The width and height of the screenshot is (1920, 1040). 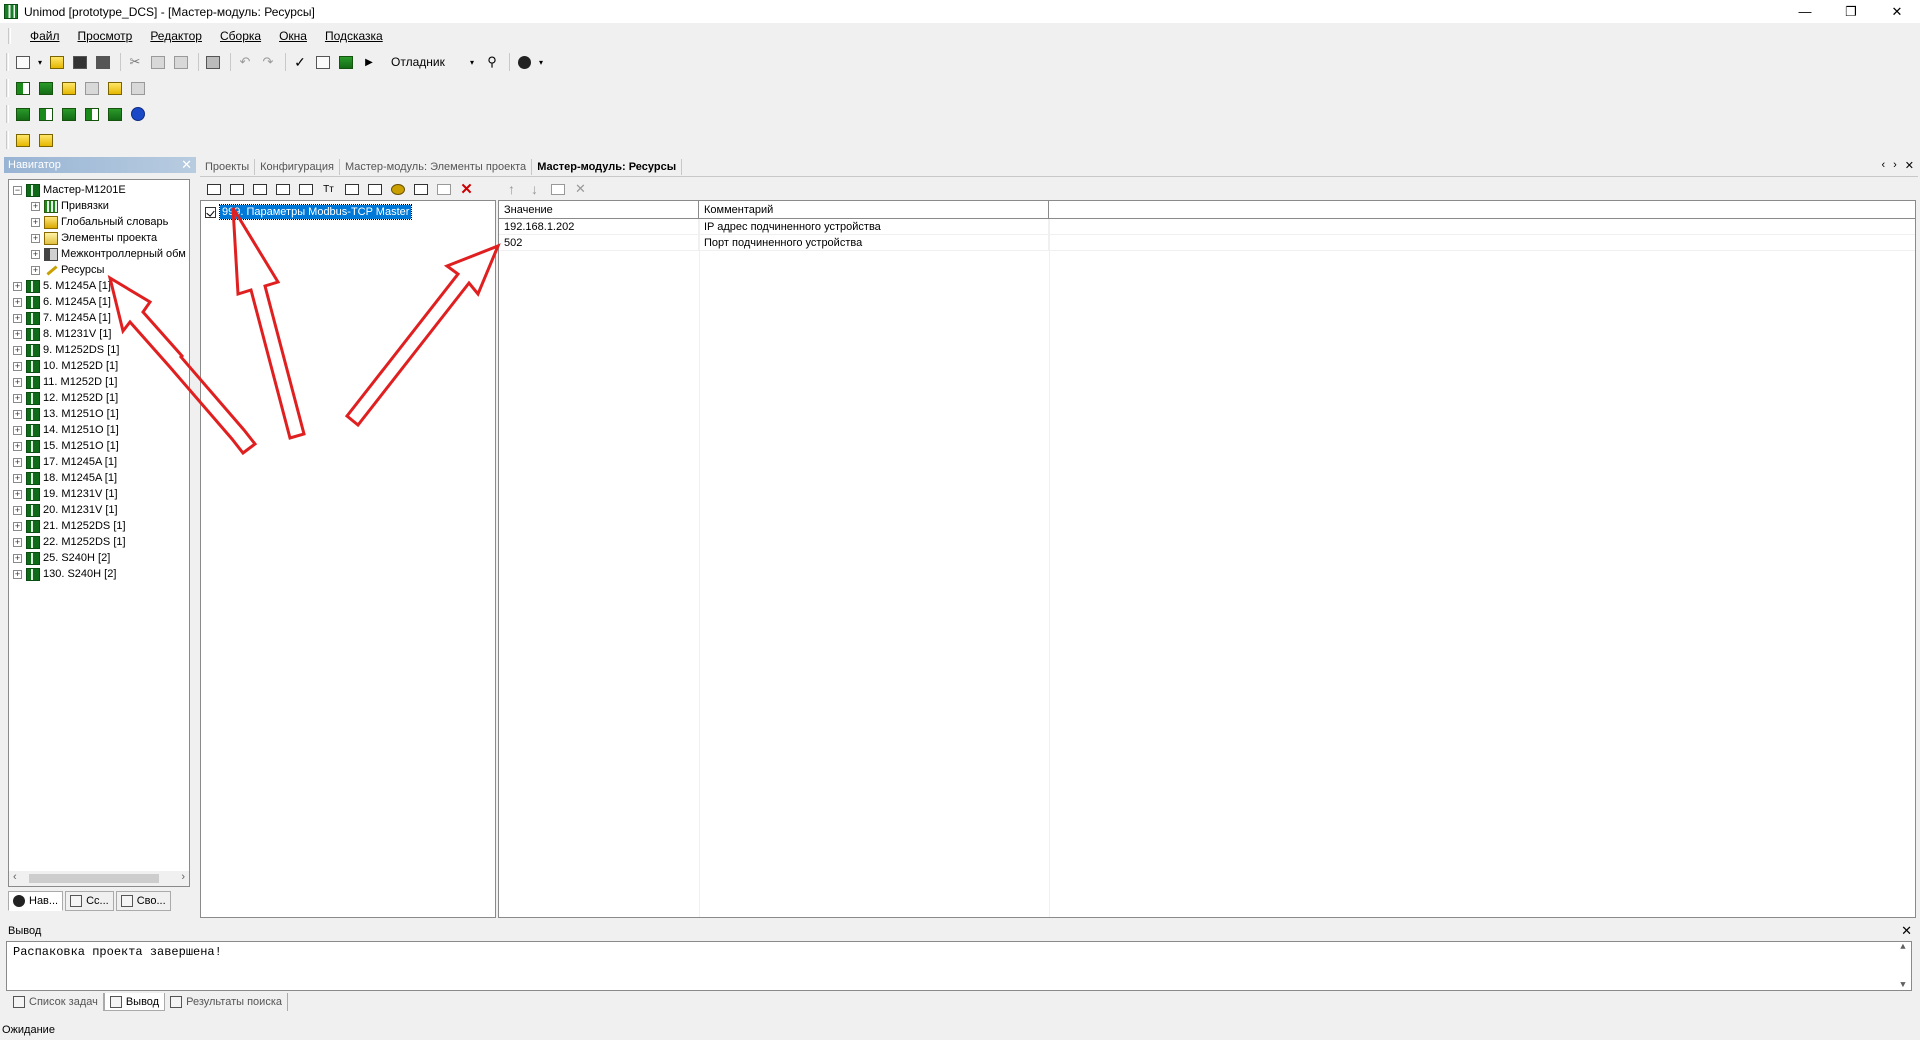 I want to click on disabled-icon, so click(x=138, y=88).